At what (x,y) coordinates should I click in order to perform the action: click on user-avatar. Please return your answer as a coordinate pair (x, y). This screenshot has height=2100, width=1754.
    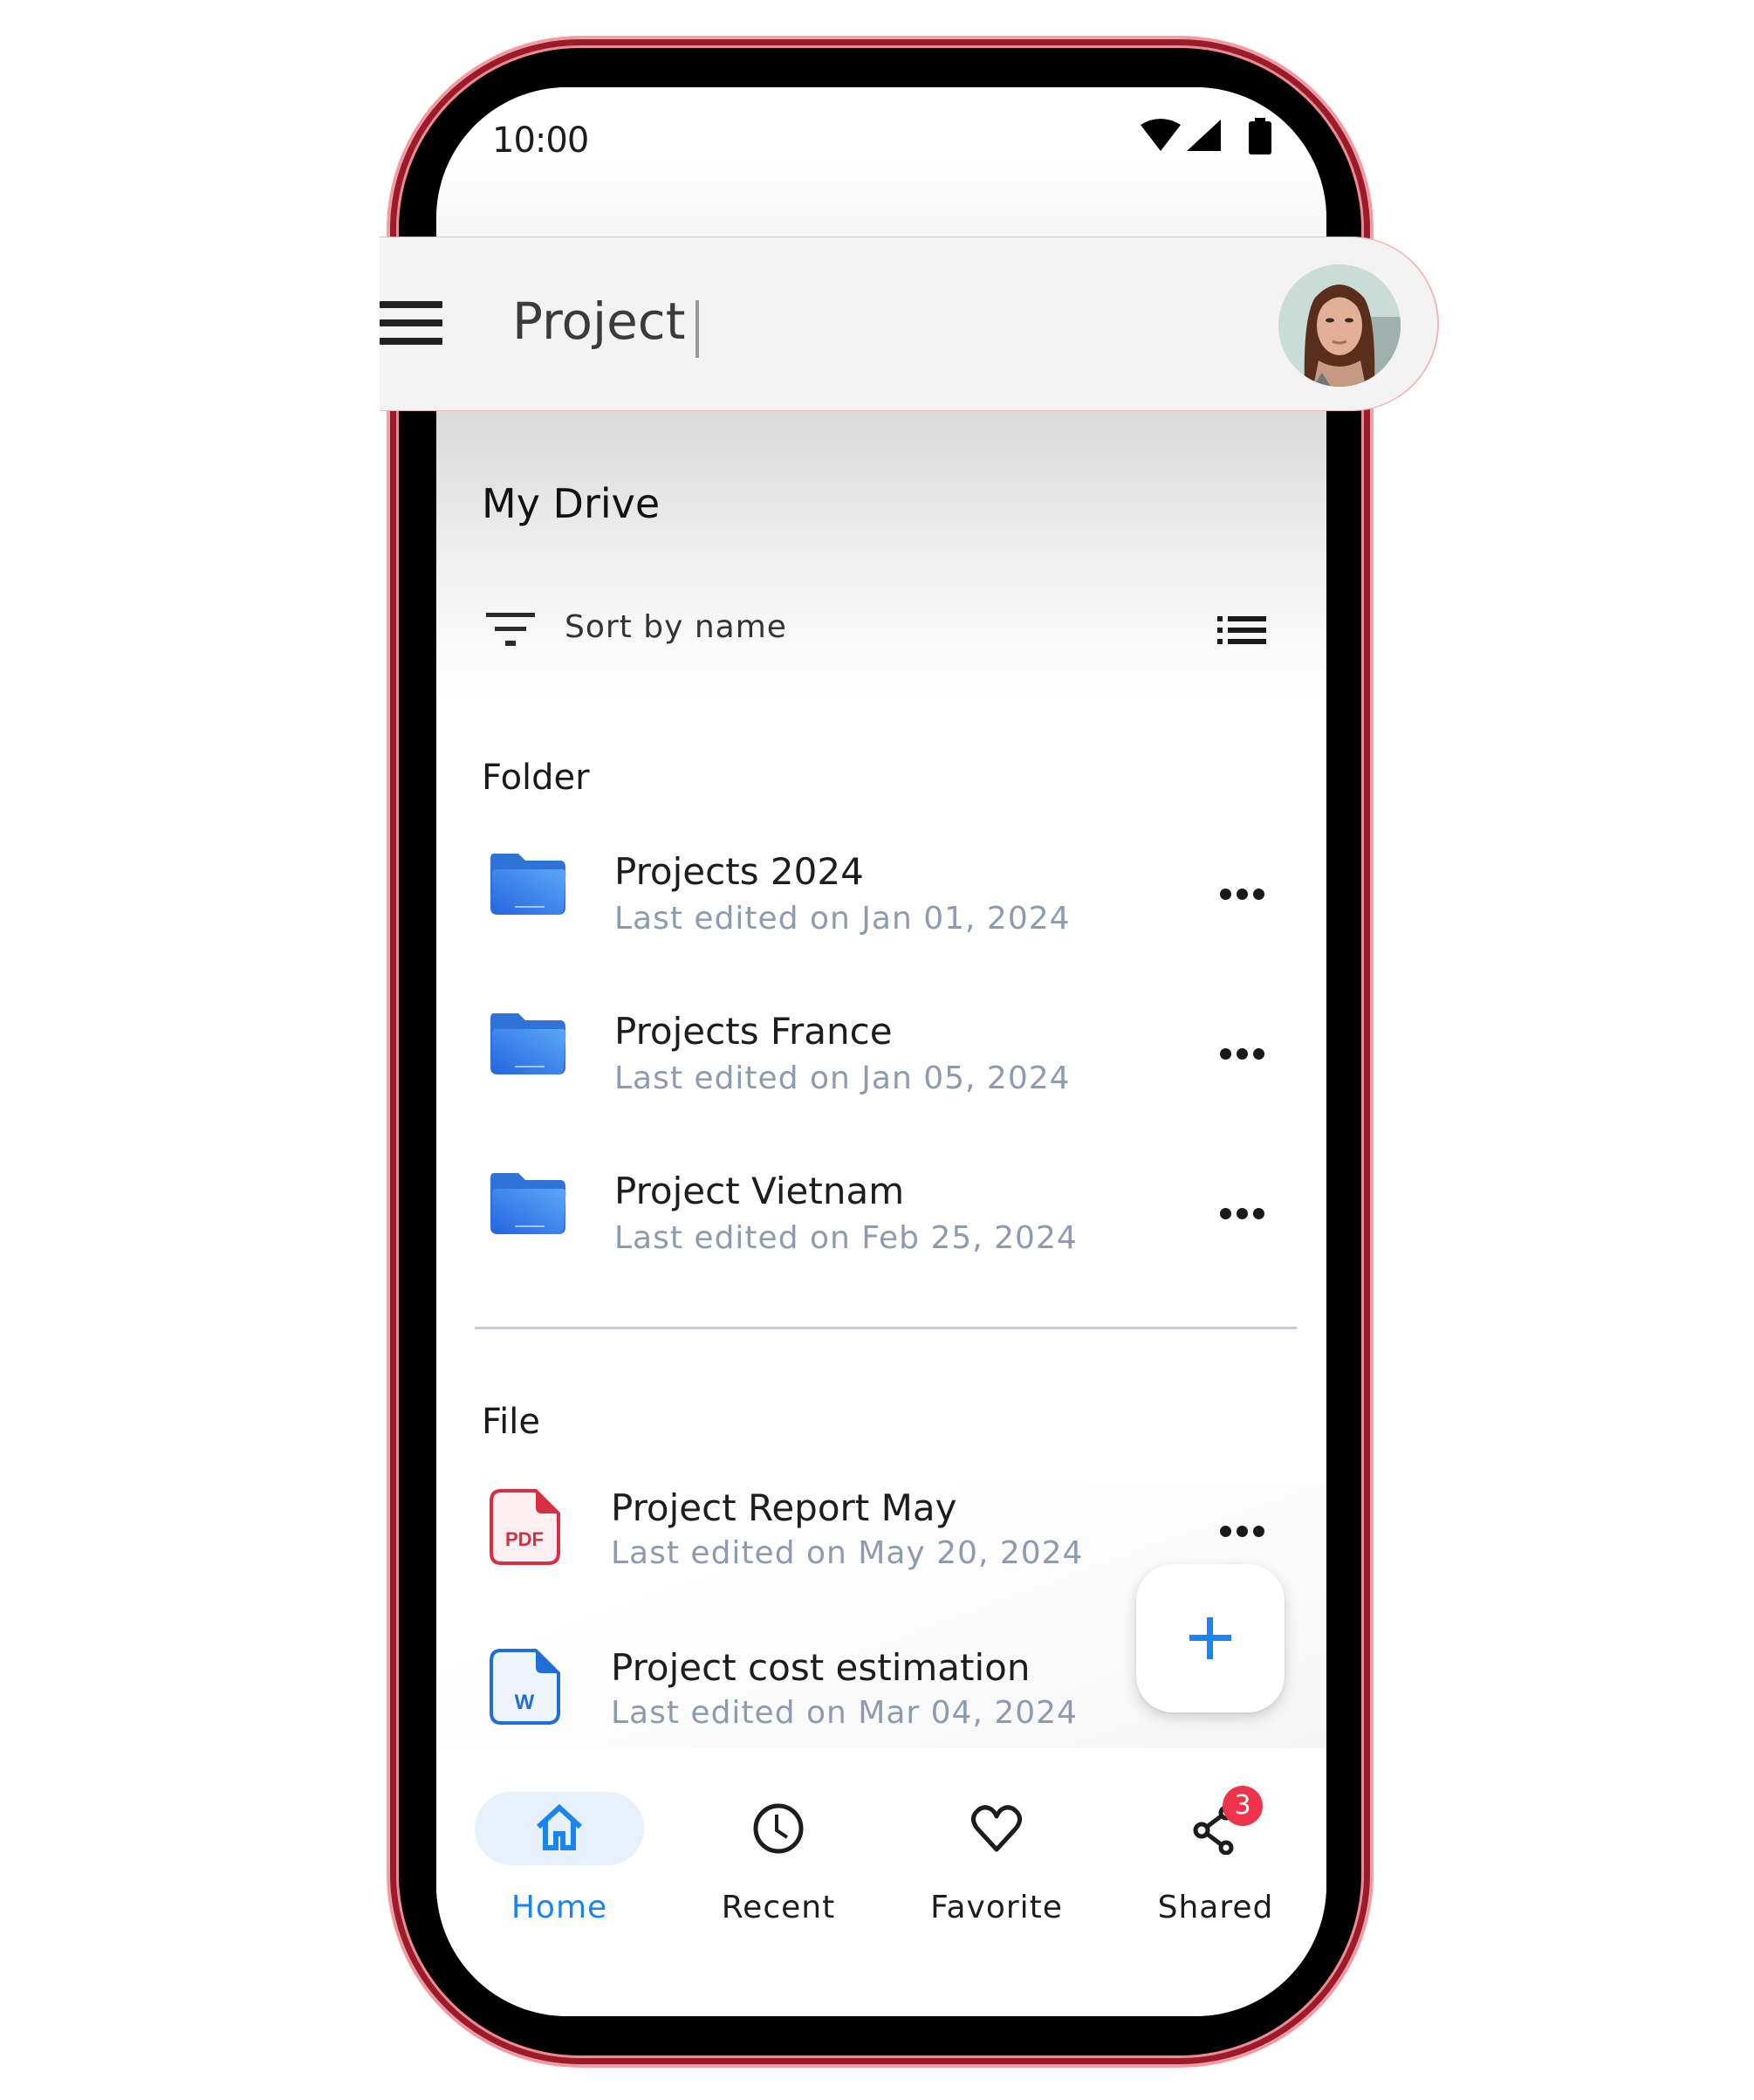
    Looking at the image, I should click on (1339, 325).